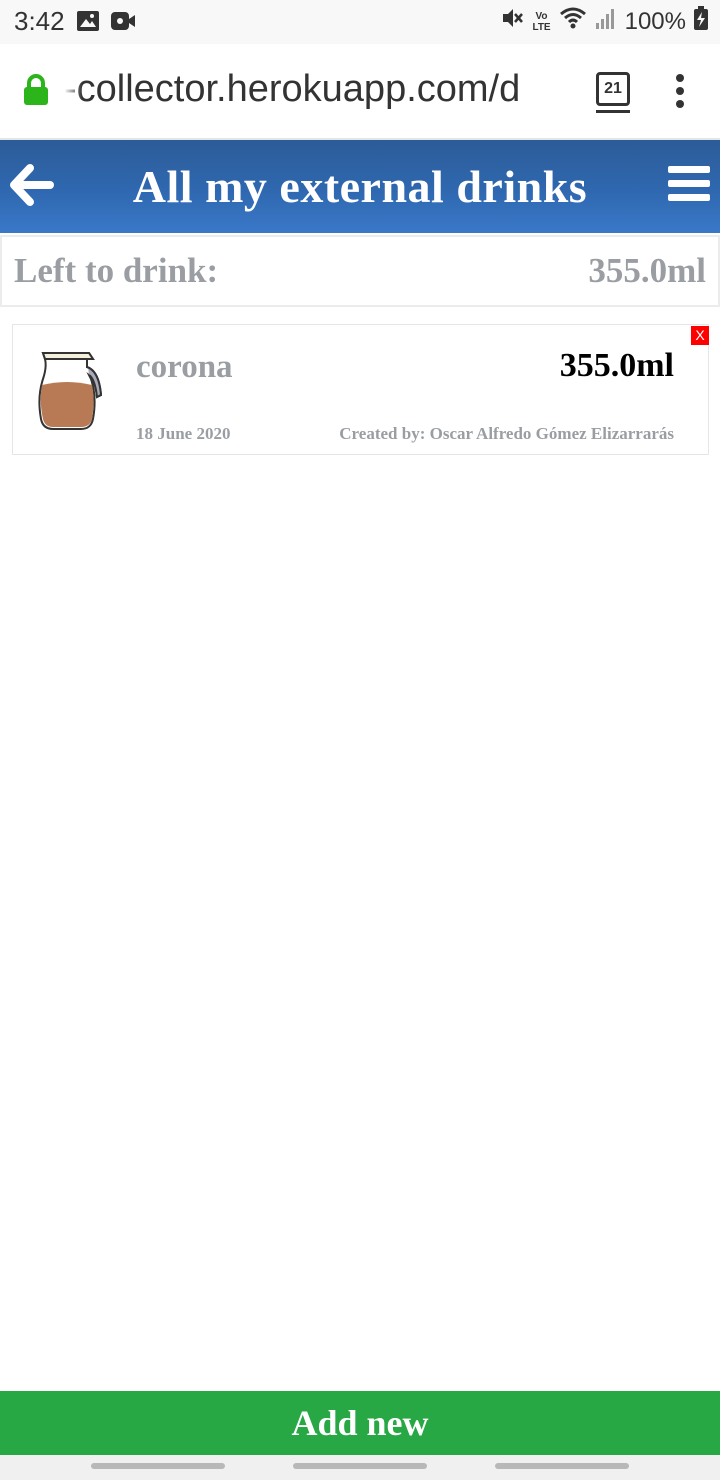 This screenshot has height=1480, width=720. Describe the element at coordinates (562, 1466) in the screenshot. I see `nav-back-handle` at that location.